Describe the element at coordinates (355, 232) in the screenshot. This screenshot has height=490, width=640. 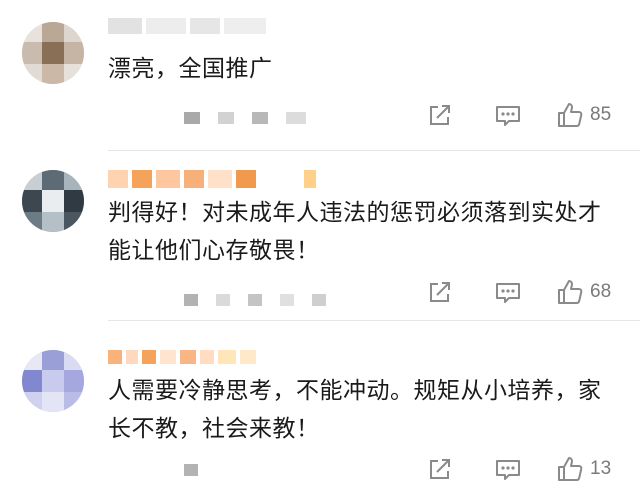
I see `comment-text: 判得好！对未成年人违法的惩罚必须落到实处才能让他们心存敬畏！` at that location.